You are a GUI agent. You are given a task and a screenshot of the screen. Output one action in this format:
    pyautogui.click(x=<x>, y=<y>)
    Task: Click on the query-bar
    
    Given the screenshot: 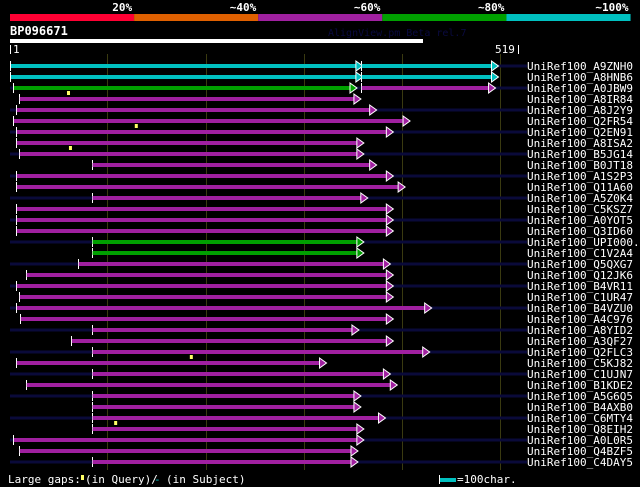 What is the action you would take?
    pyautogui.click(x=216, y=41)
    